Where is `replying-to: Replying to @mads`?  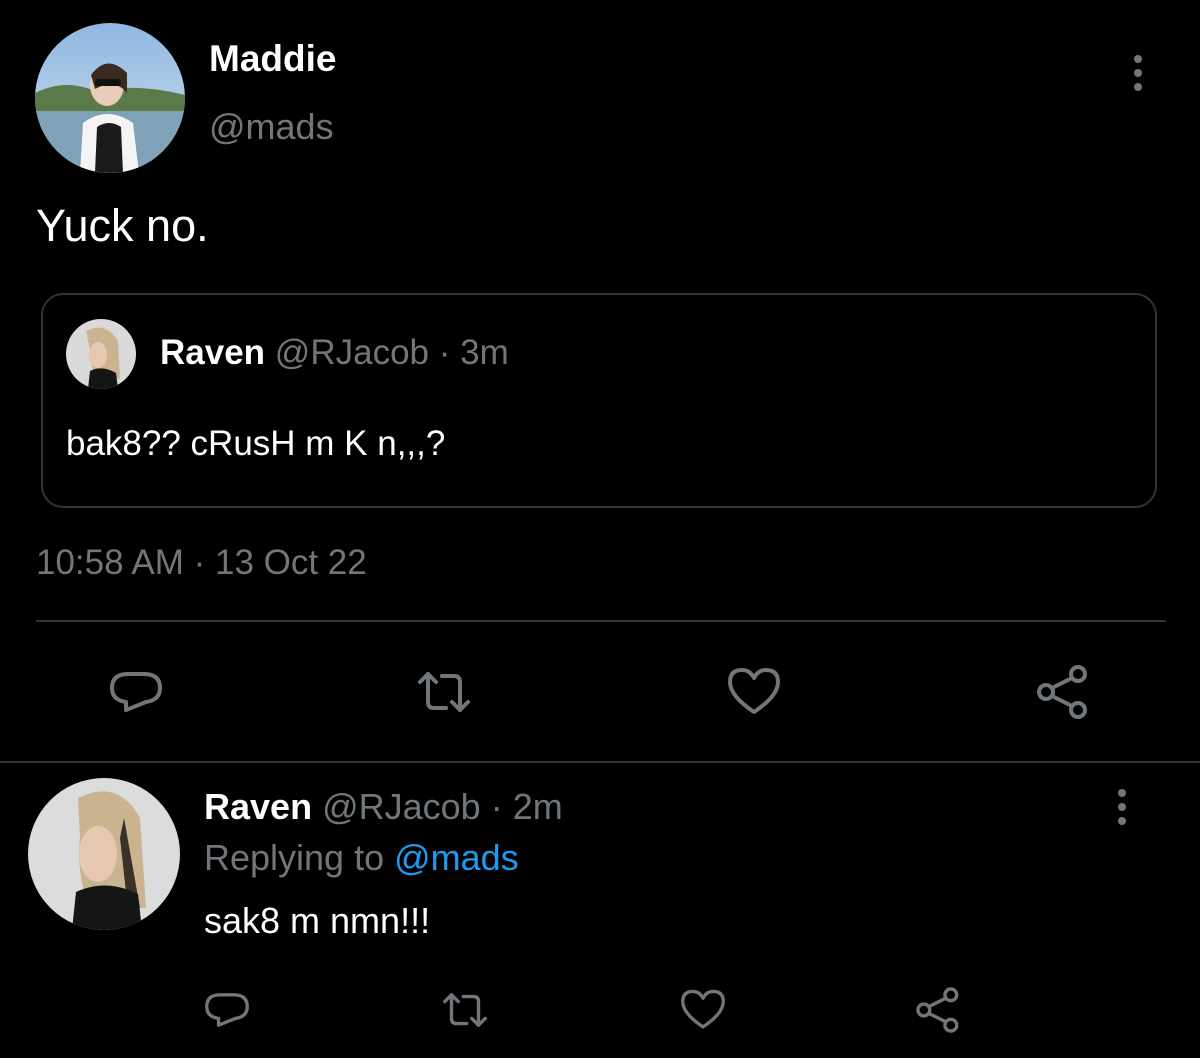
replying-to: Replying to @mads is located at coordinates (361, 858).